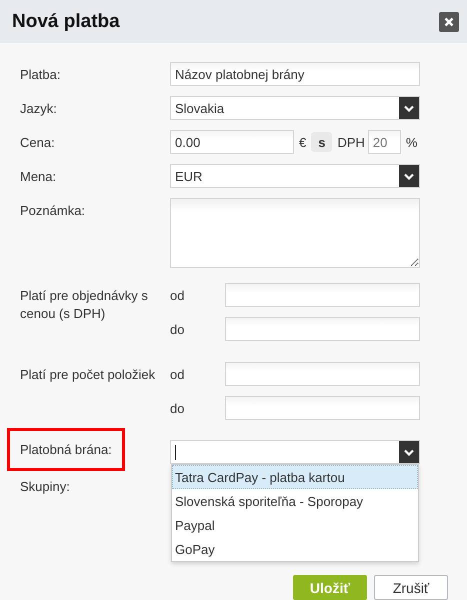 The height and width of the screenshot is (600, 467). I want to click on field-label: Platí pre objednávky s cenou (s DPH), so click(84, 305).